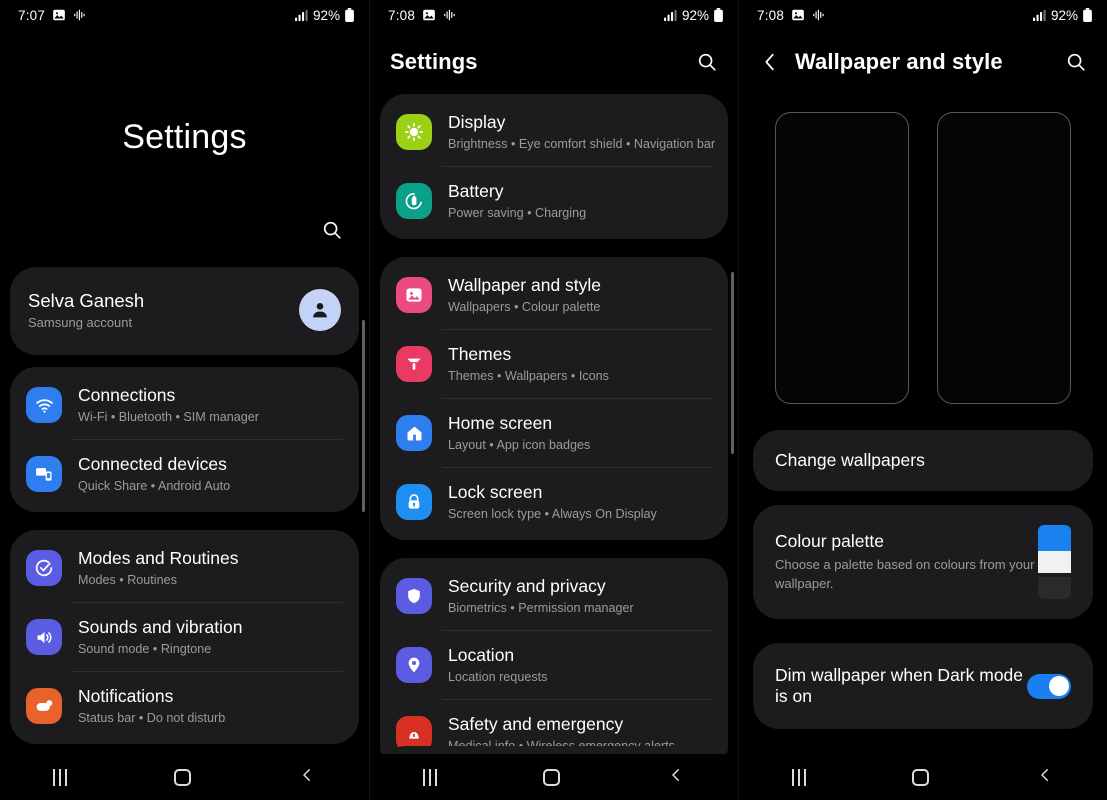 The image size is (1107, 800). Describe the element at coordinates (1004, 258) in the screenshot. I see `lock-screen-preview` at that location.